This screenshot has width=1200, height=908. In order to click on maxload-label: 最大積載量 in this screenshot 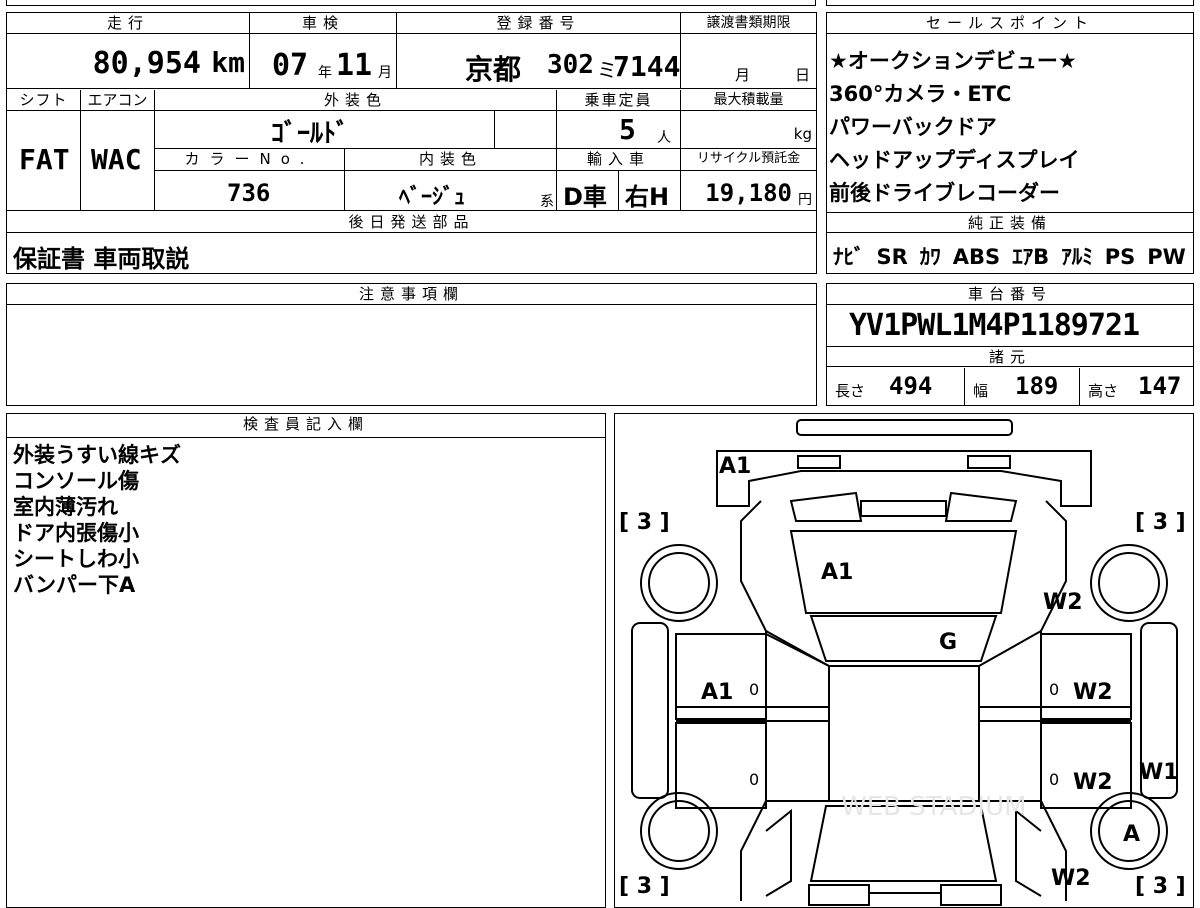, I will do `click(748, 100)`.